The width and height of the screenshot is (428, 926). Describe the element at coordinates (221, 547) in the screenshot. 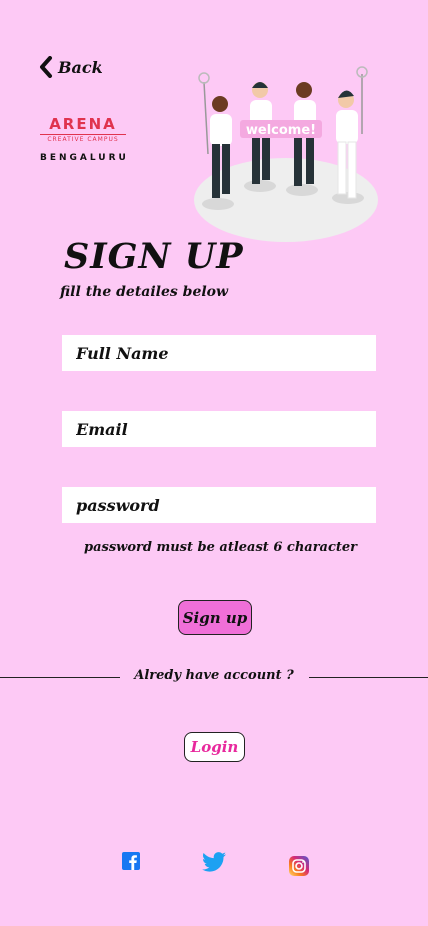

I see `password-hint: password must be atleast 6 character` at that location.